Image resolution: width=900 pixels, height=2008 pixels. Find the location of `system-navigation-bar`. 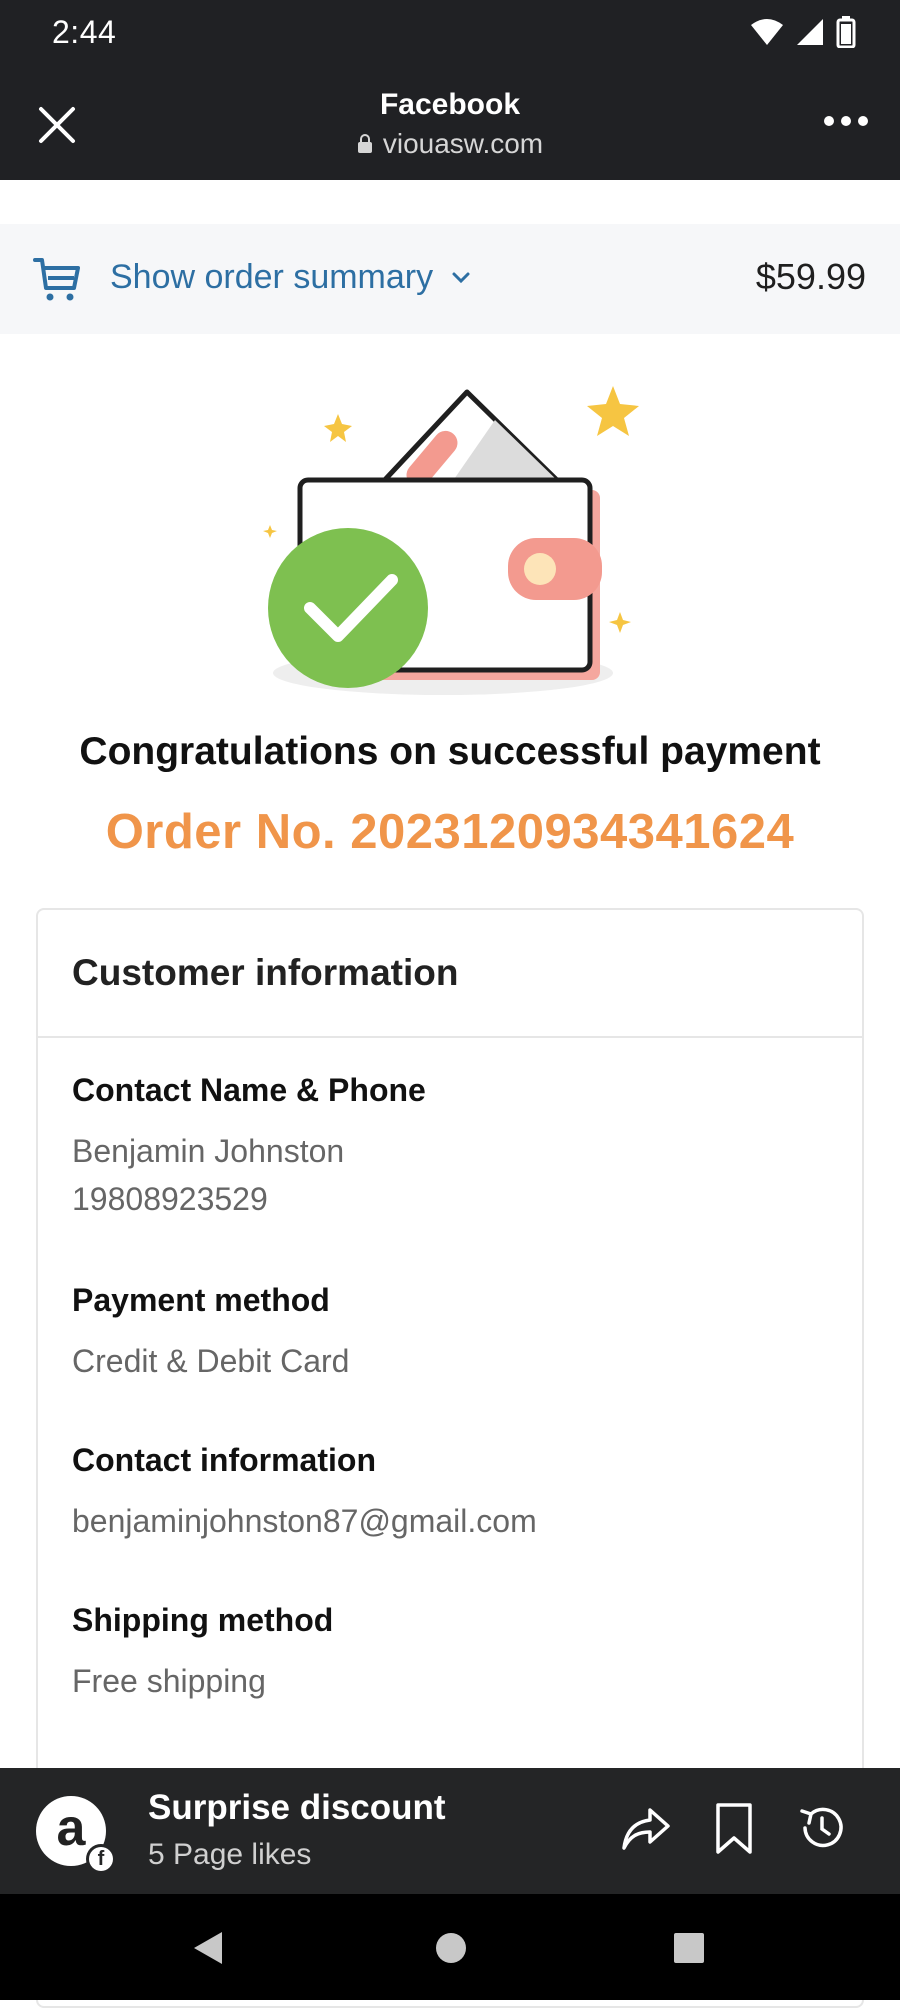

system-navigation-bar is located at coordinates (450, 1947).